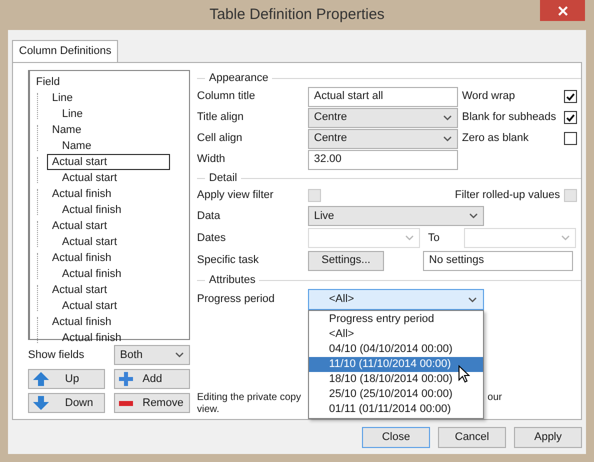  What do you see at coordinates (396, 364) in the screenshot?
I see `dropdown-option: 11/10 (11/10/2014 00:00)` at bounding box center [396, 364].